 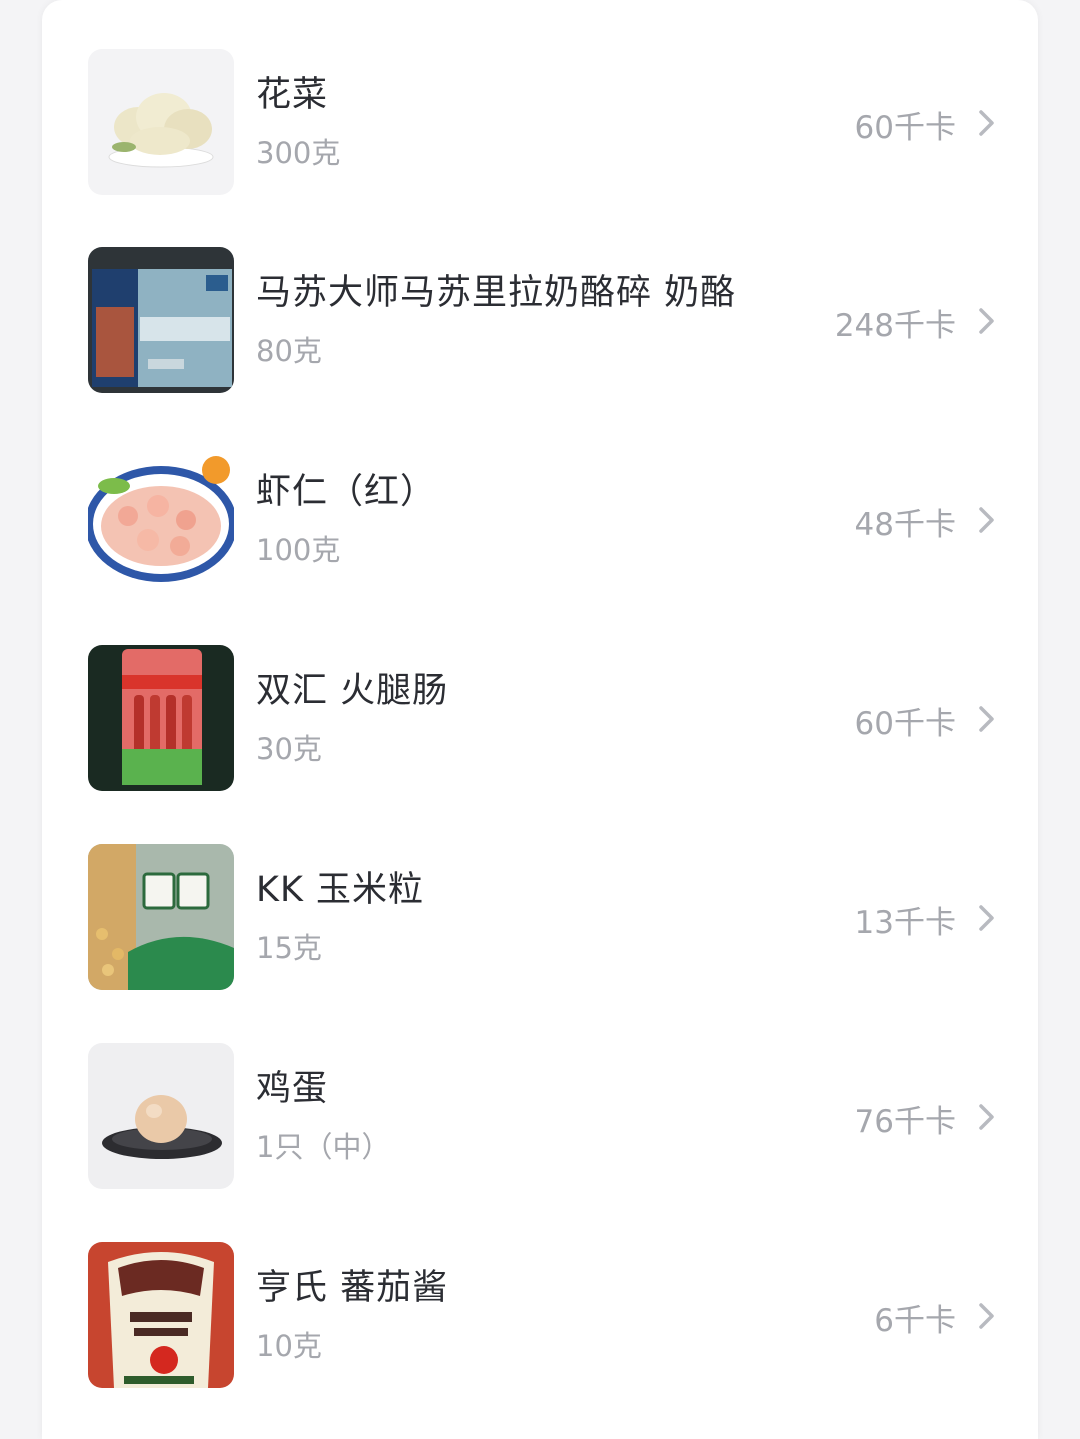 What do you see at coordinates (905, 525) in the screenshot?
I see `food-calories: 48千卡` at bounding box center [905, 525].